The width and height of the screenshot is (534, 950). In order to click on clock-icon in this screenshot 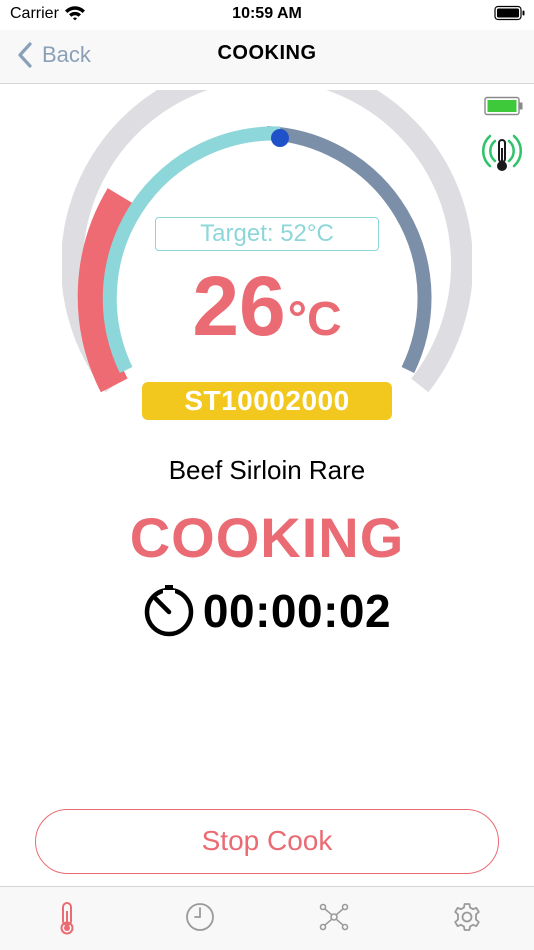, I will do `click(200, 917)`.